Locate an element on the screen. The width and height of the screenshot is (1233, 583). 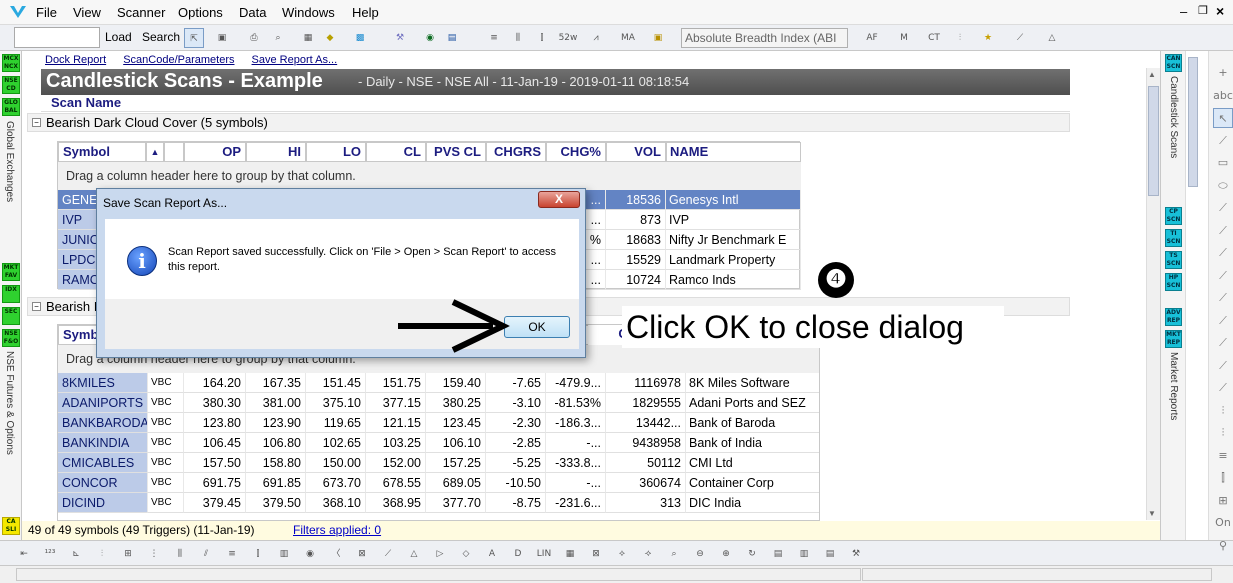
col-hi: HI is located at coordinates (276, 152).